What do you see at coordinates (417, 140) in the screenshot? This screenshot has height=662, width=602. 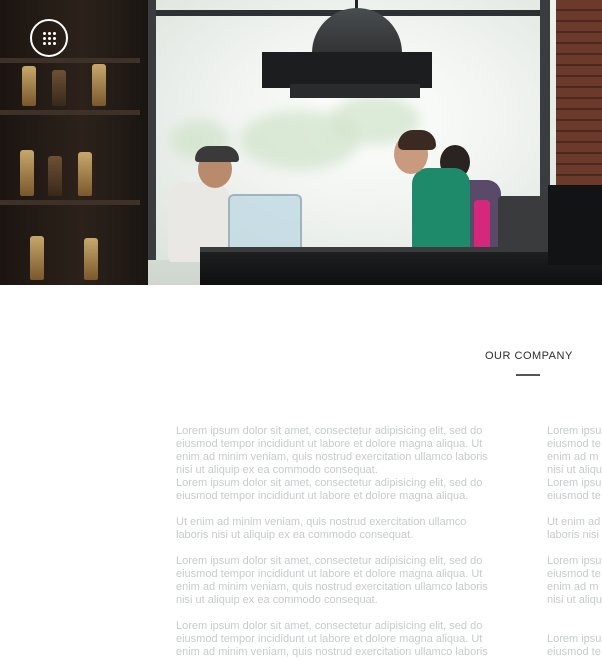 I see `barista-woman-hair` at bounding box center [417, 140].